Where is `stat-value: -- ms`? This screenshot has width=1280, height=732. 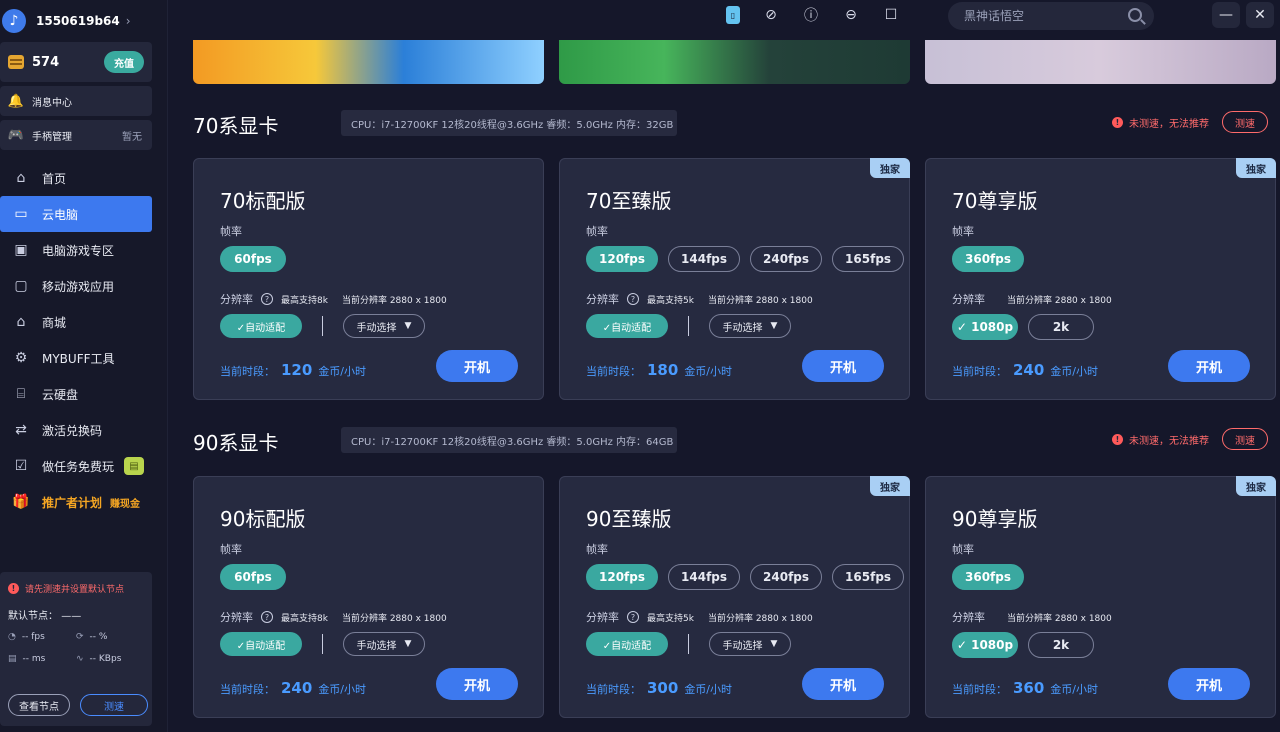
stat-value: -- ms is located at coordinates (34, 659).